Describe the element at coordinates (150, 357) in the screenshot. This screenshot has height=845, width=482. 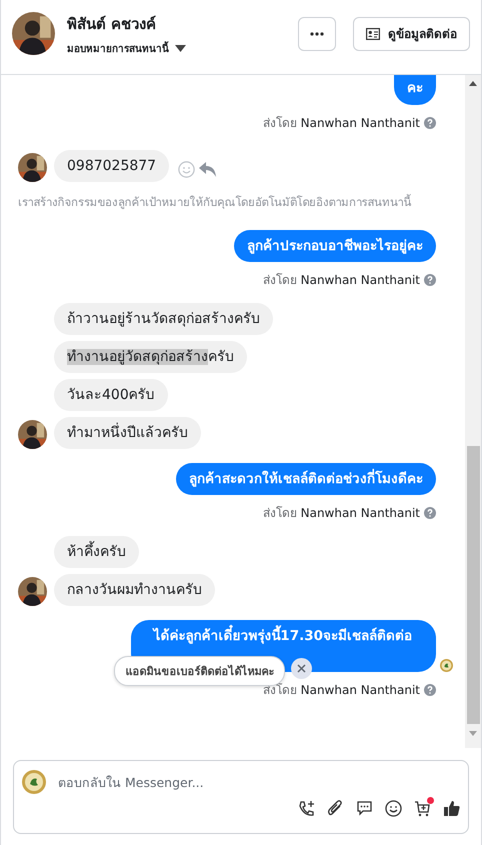
I see `received-message: ทำงานอยู่วัดสดุก่อสร้างครับ` at that location.